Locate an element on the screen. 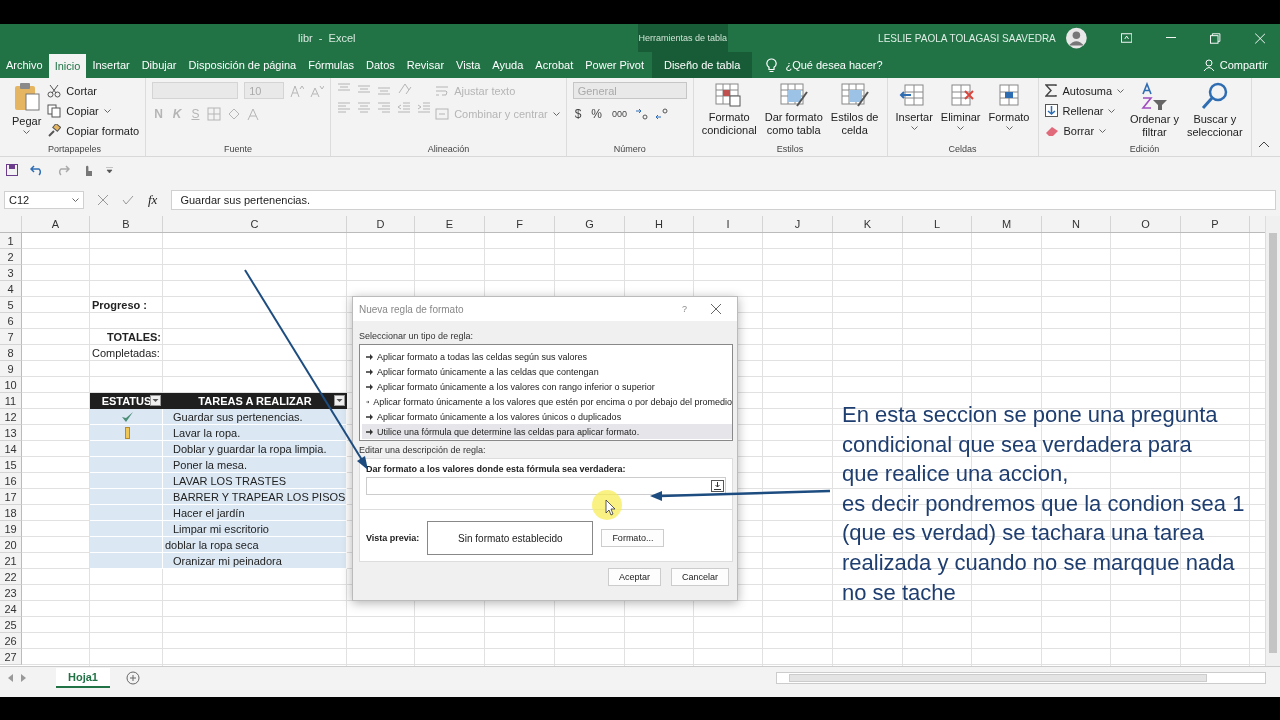 The width and height of the screenshot is (1280, 720). search-field: ¿Qué desea hacer? is located at coordinates (840, 65).